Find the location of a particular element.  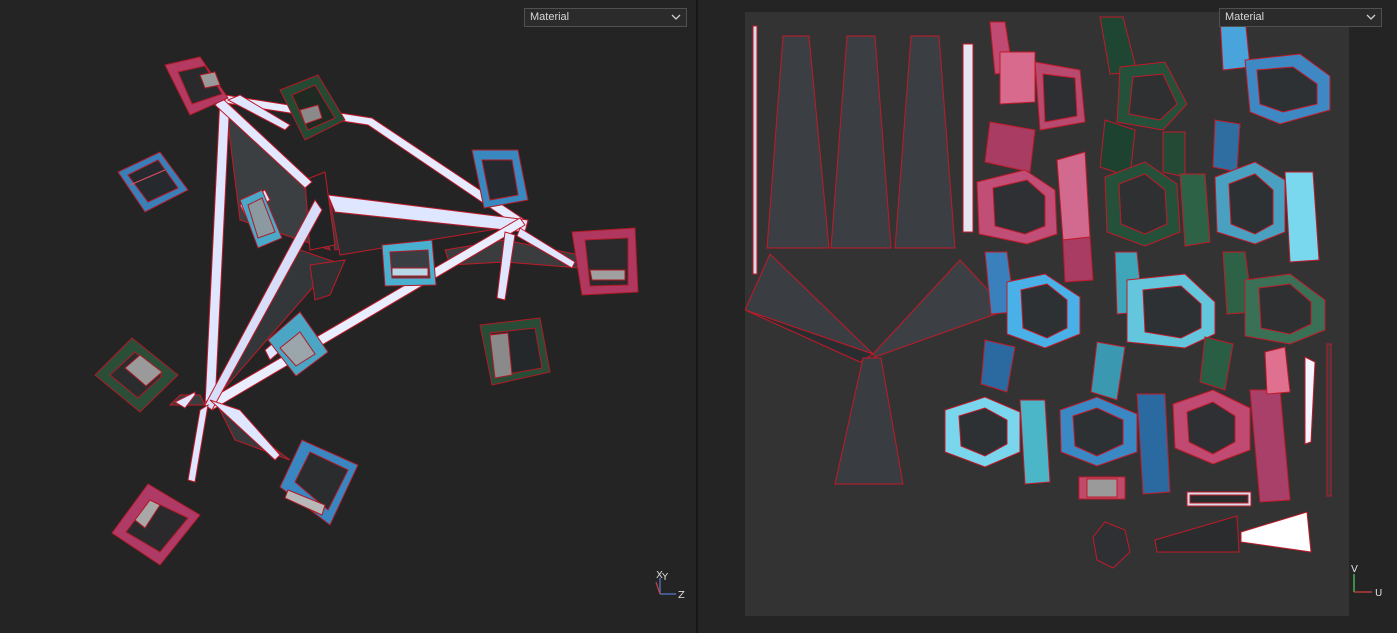

uv-island-panel is located at coordinates (869, 421).